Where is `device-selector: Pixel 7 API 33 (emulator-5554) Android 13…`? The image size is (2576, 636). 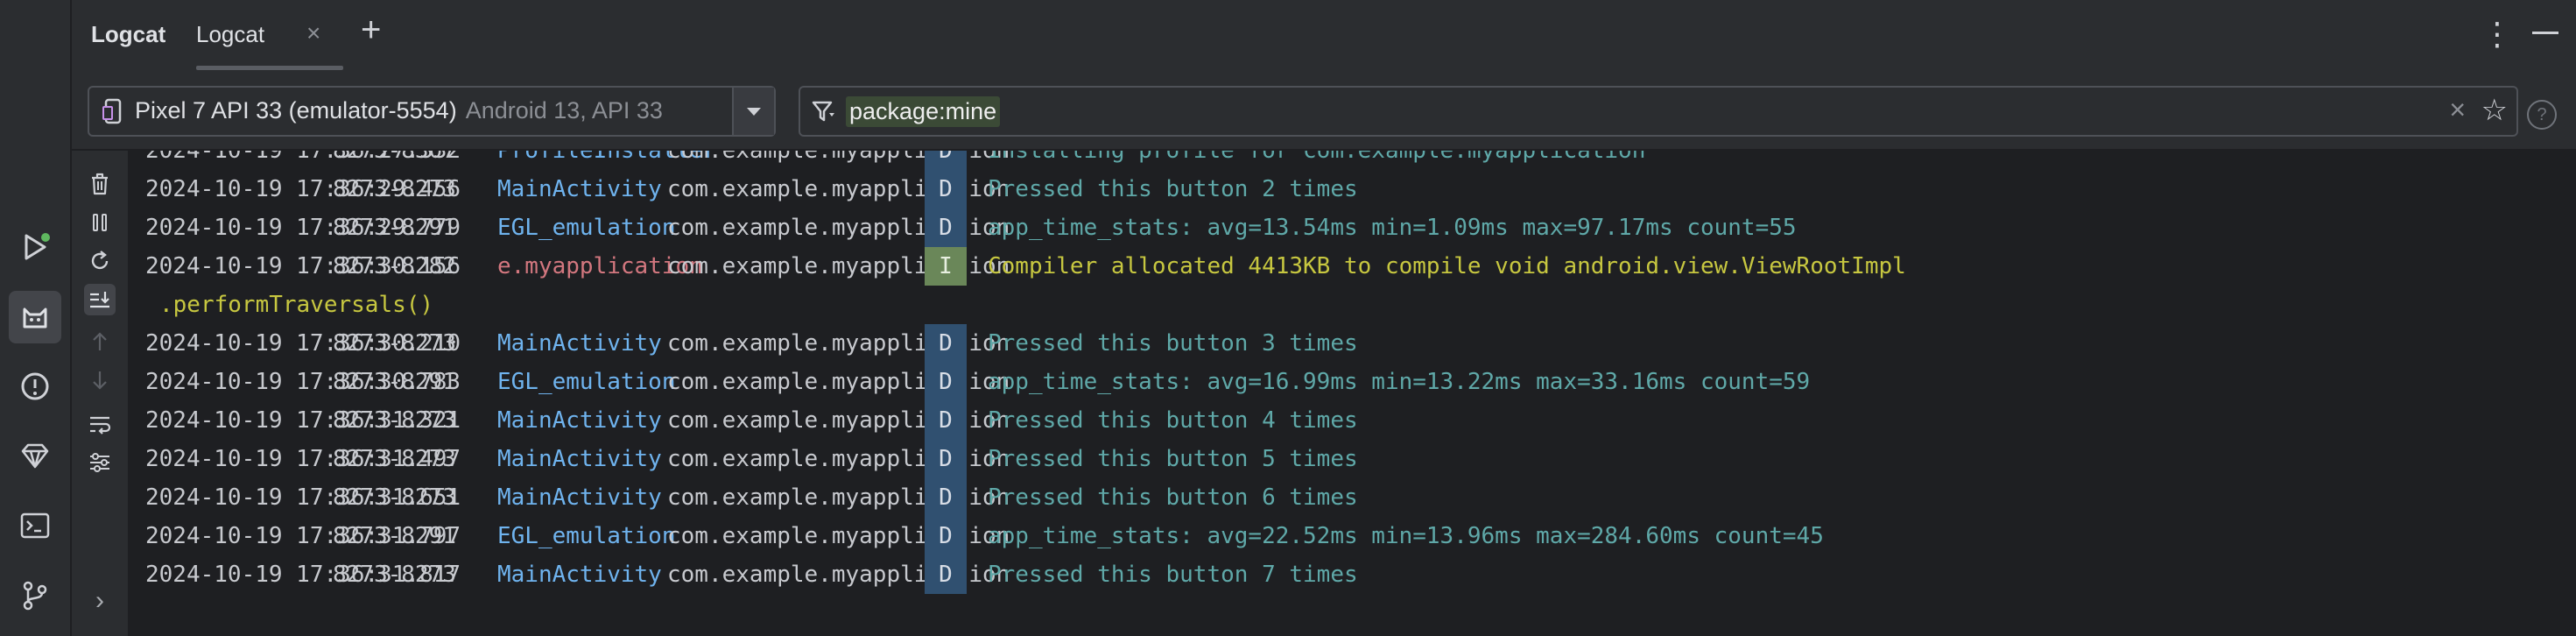
device-selector: Pixel 7 API 33 (emulator-5554) Android 13… is located at coordinates (432, 111).